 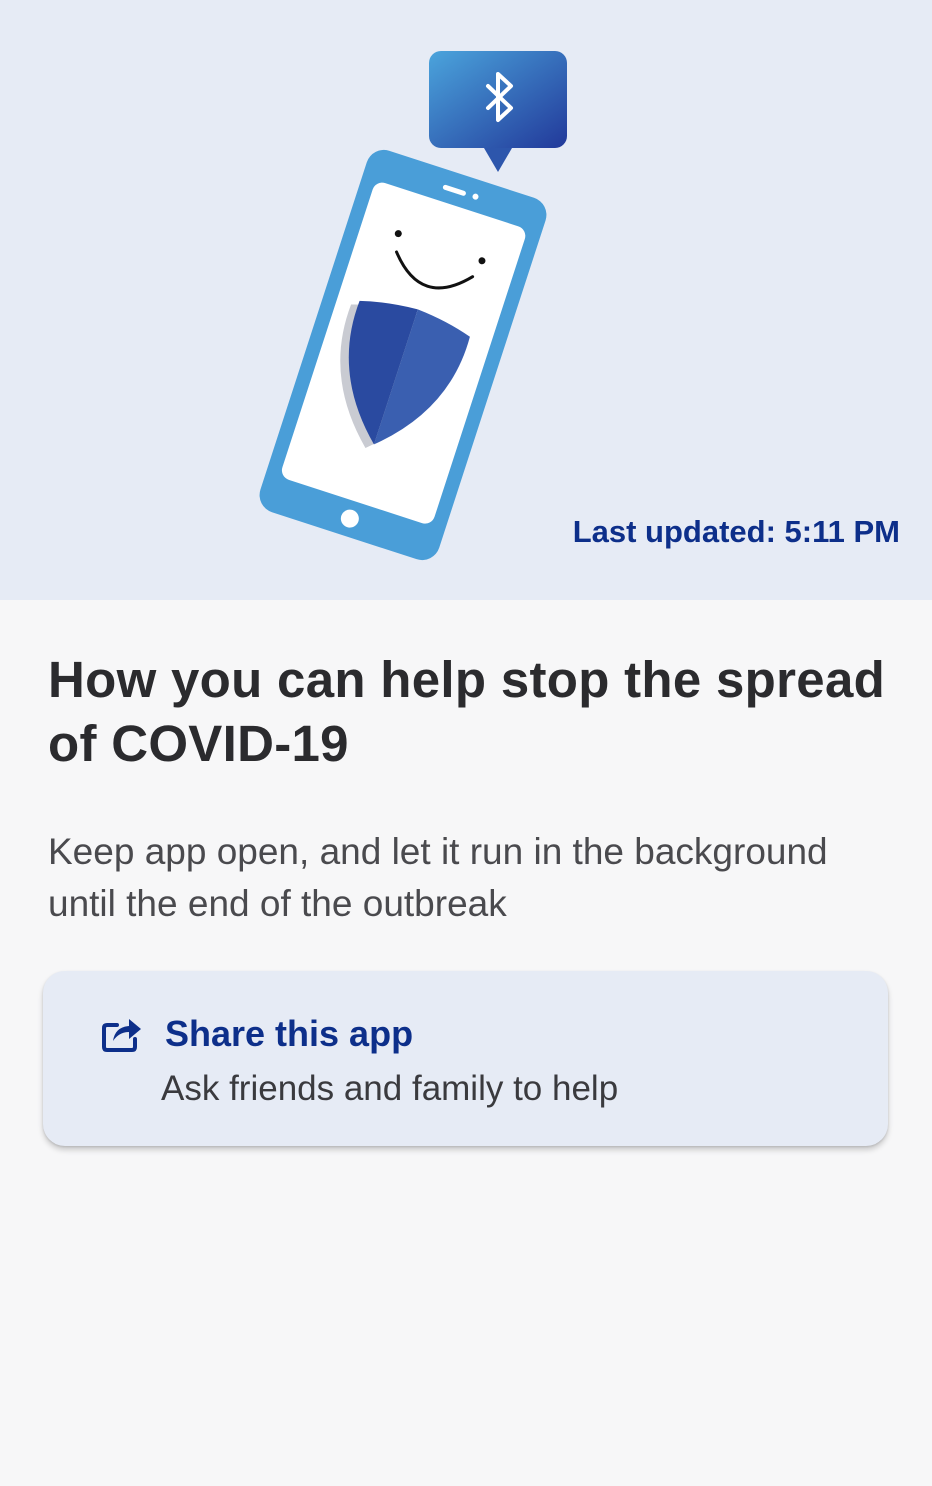 What do you see at coordinates (498, 111) in the screenshot?
I see `bluetooth-icon` at bounding box center [498, 111].